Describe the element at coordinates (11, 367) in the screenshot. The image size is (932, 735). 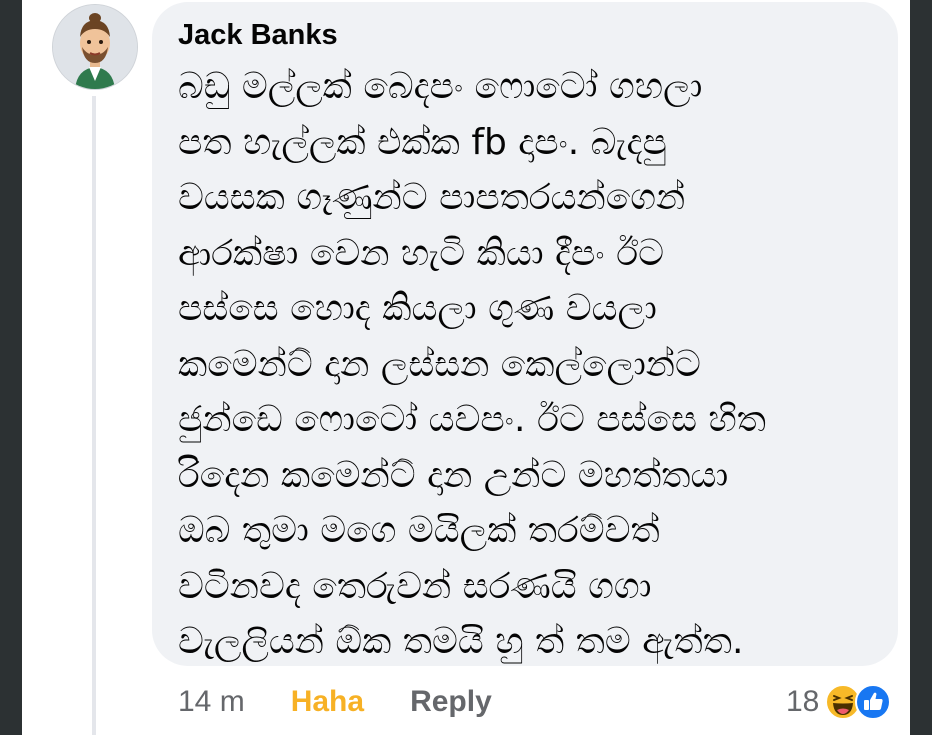
I see `left-dark-border` at that location.